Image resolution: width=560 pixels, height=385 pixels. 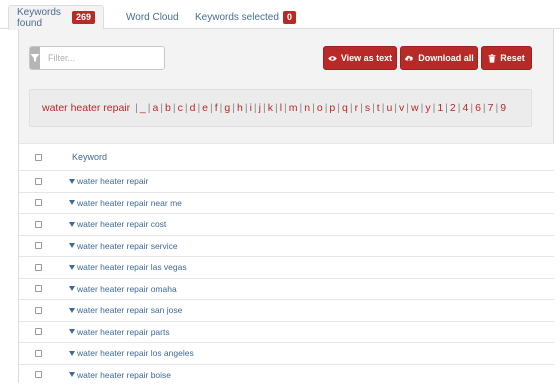 What do you see at coordinates (127, 246) in the screenshot?
I see `keyword-text: water heater repair service` at bounding box center [127, 246].